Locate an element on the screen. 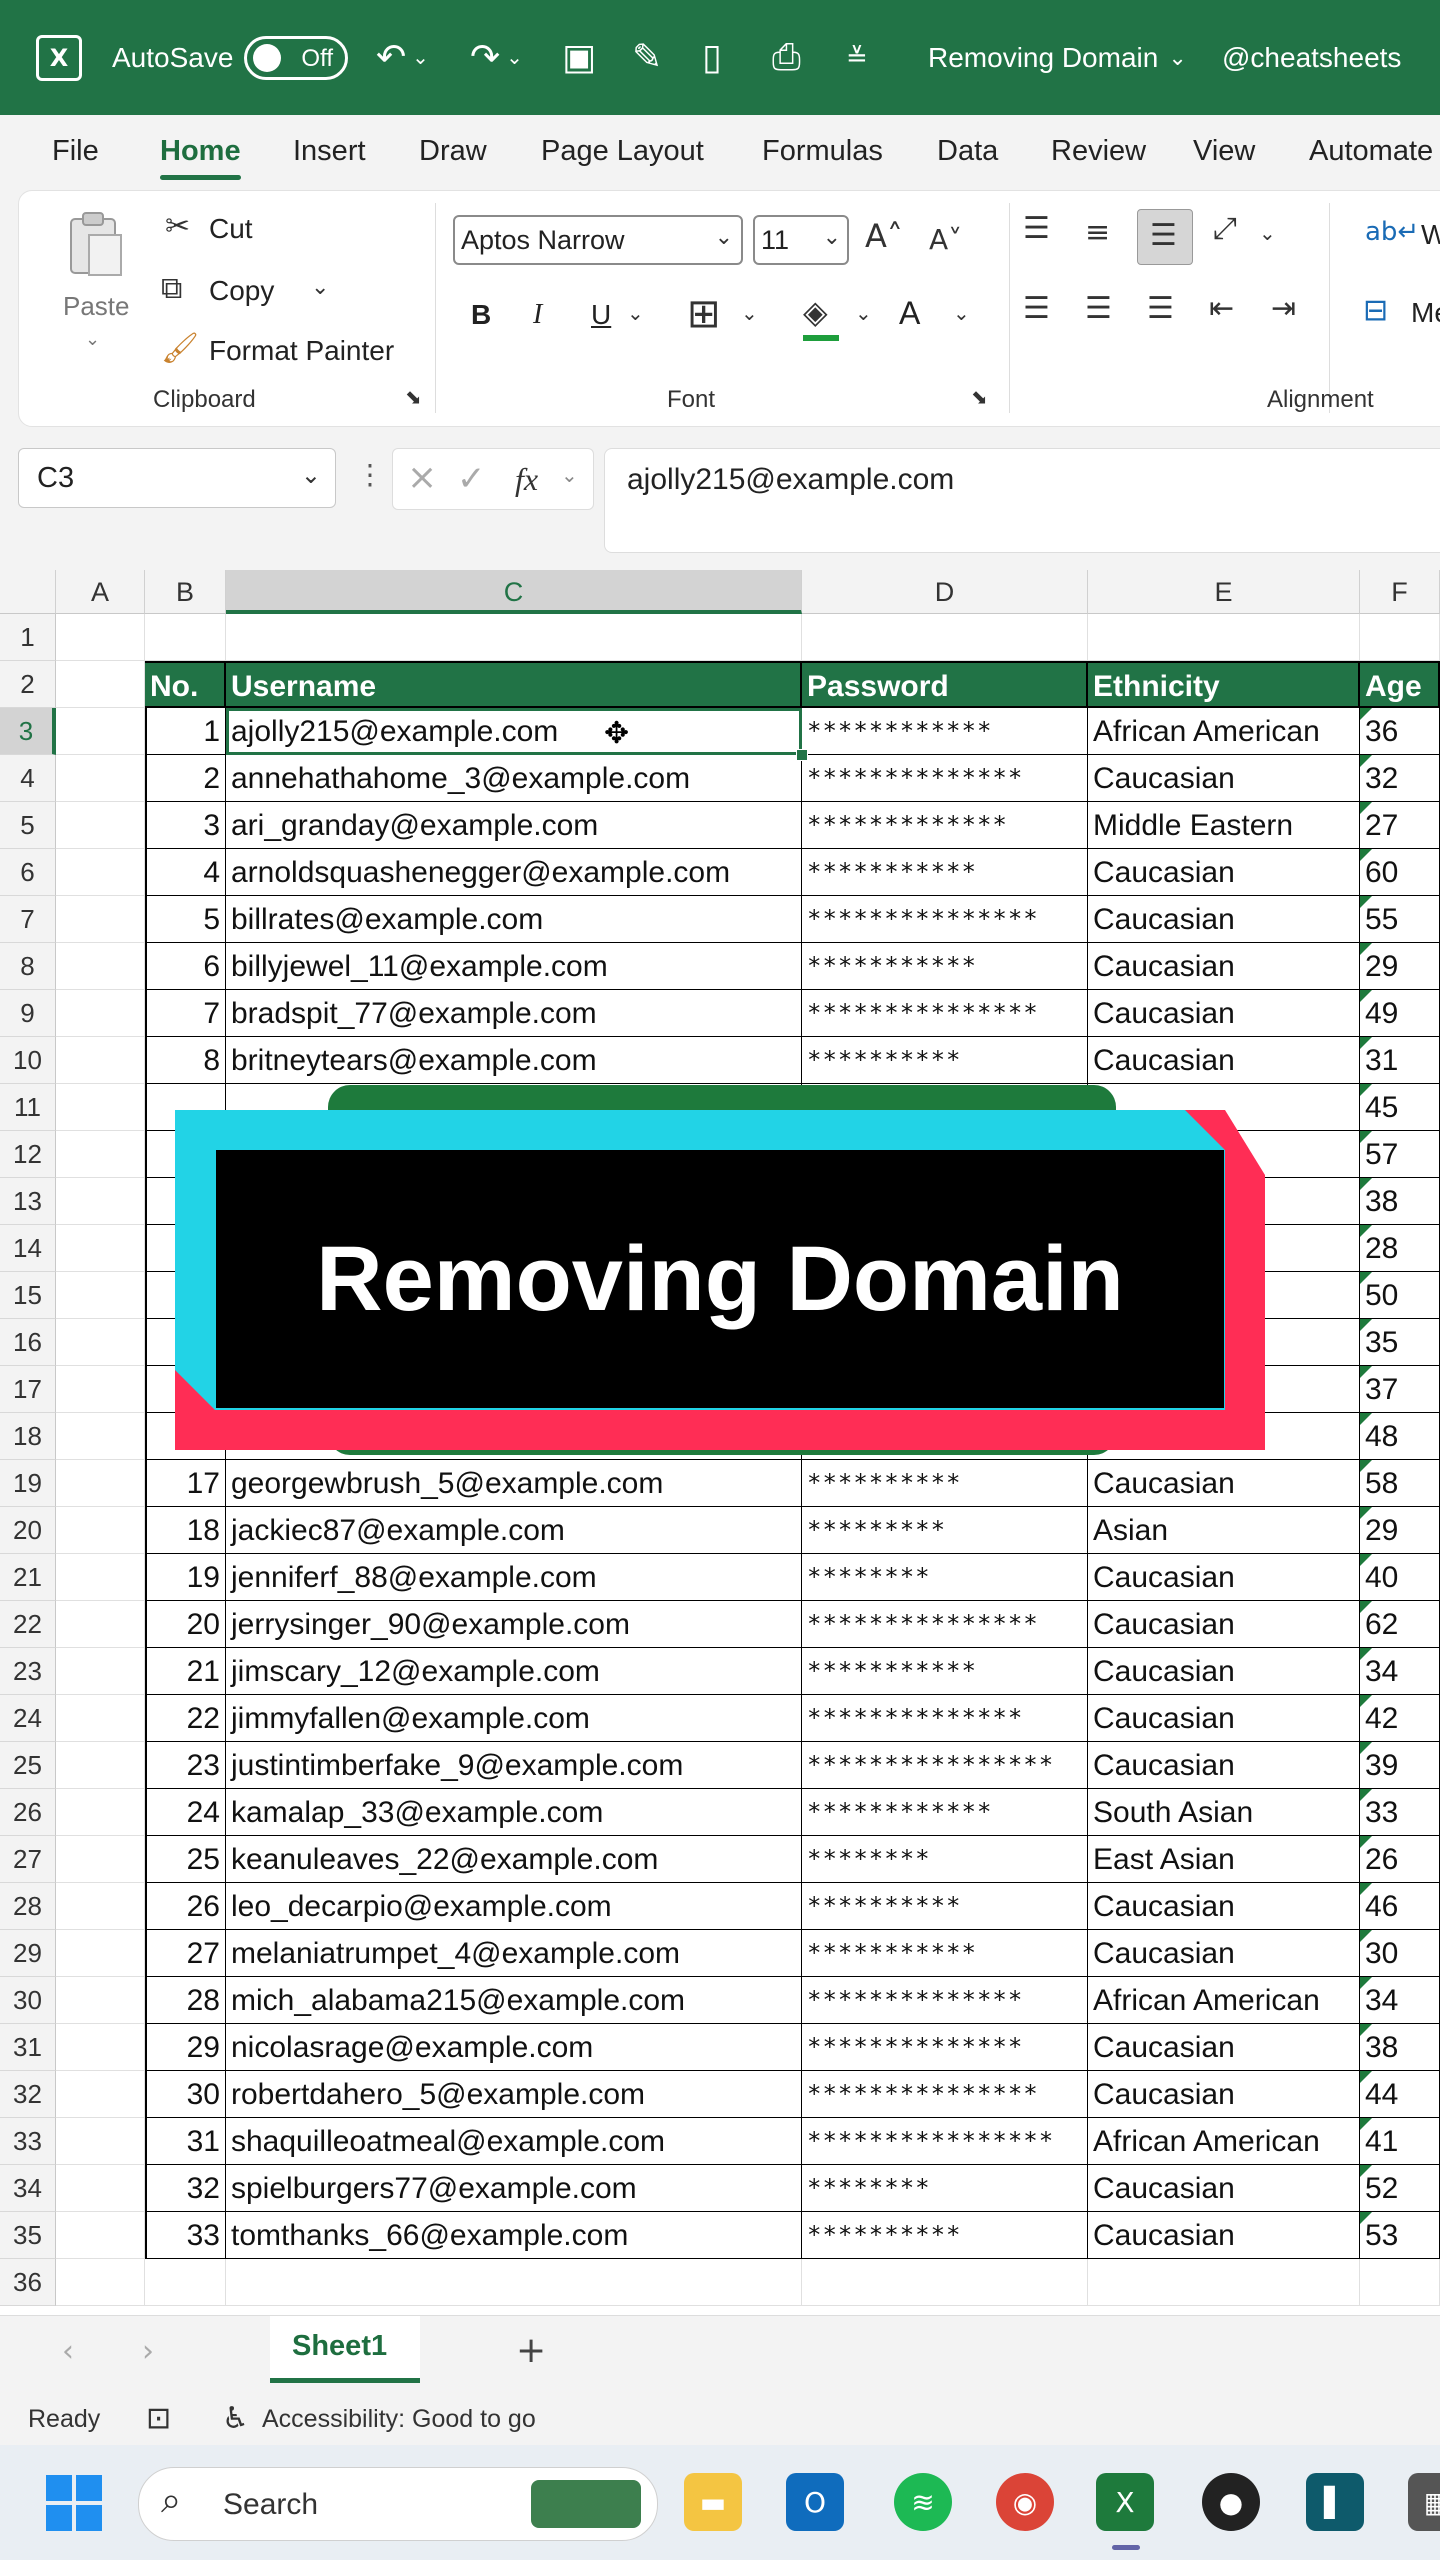  username-cell: jerrysinger_90@example.com is located at coordinates (514, 1624).